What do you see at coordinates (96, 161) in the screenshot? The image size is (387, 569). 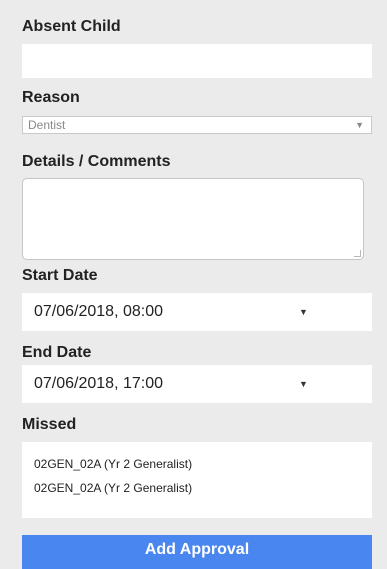 I see `details-comments-label: Details / Comments` at bounding box center [96, 161].